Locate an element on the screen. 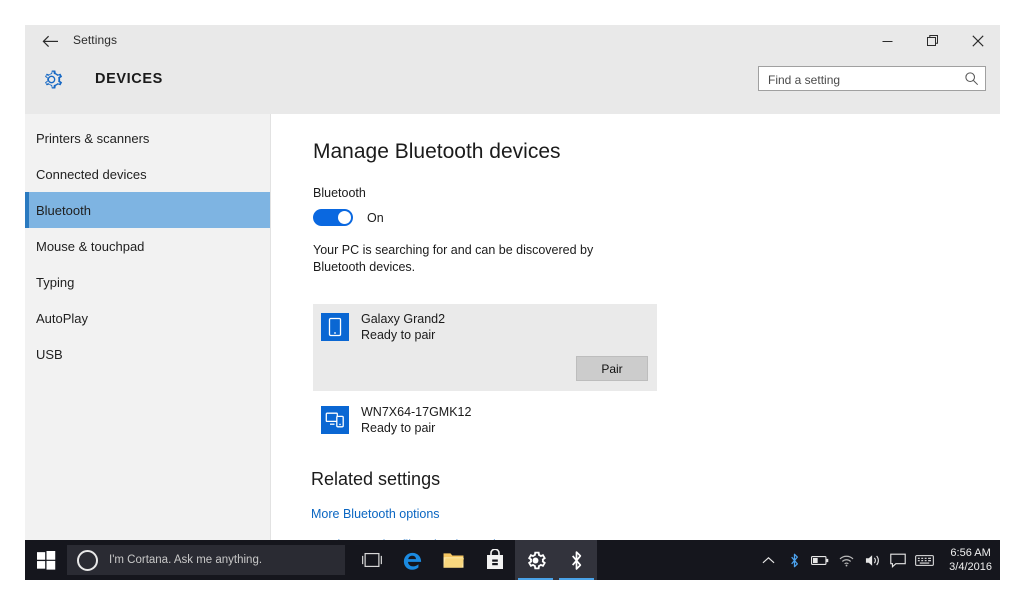 The width and height of the screenshot is (1024, 601). minimize-button is located at coordinates (887, 41).